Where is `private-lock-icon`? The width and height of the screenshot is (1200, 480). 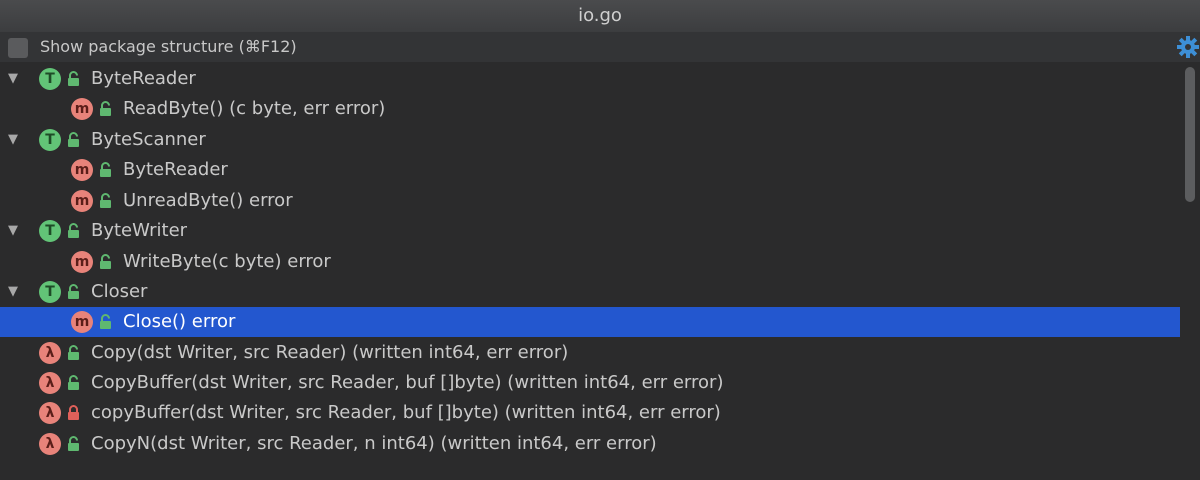 private-lock-icon is located at coordinates (73, 412).